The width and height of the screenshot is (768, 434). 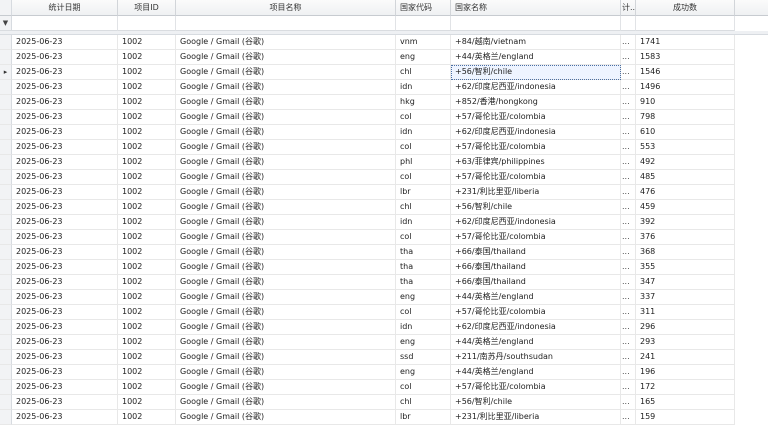 What do you see at coordinates (536, 102) in the screenshot?
I see `cell-country-name: +852/香港/hongkong` at bounding box center [536, 102].